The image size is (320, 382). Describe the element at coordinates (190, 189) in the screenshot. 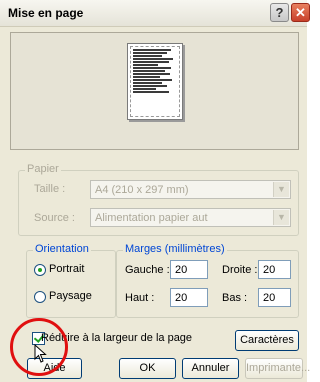

I see `paper-size-select: A4 (210 x 297 mm) ▼` at that location.